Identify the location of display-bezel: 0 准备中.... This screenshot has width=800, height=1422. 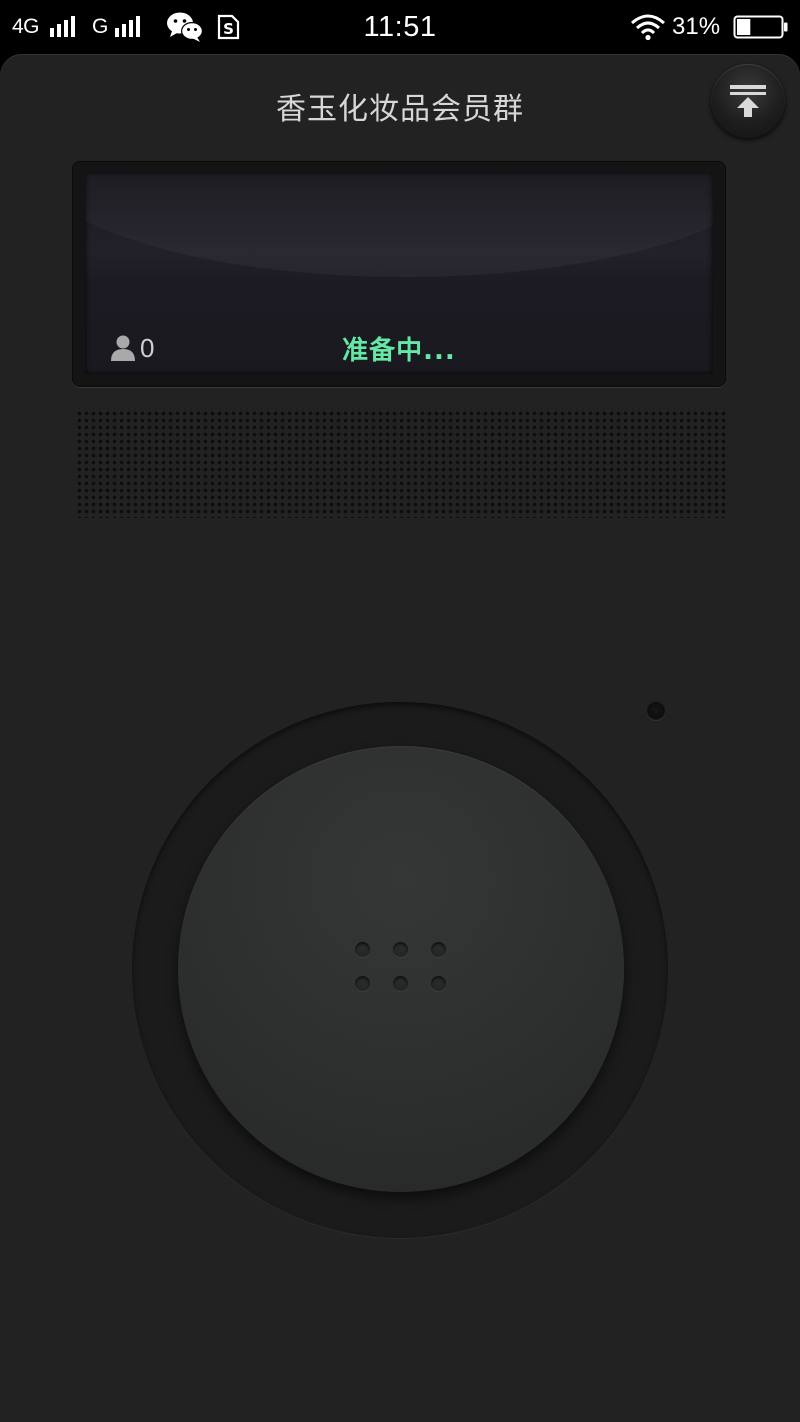
(399, 274).